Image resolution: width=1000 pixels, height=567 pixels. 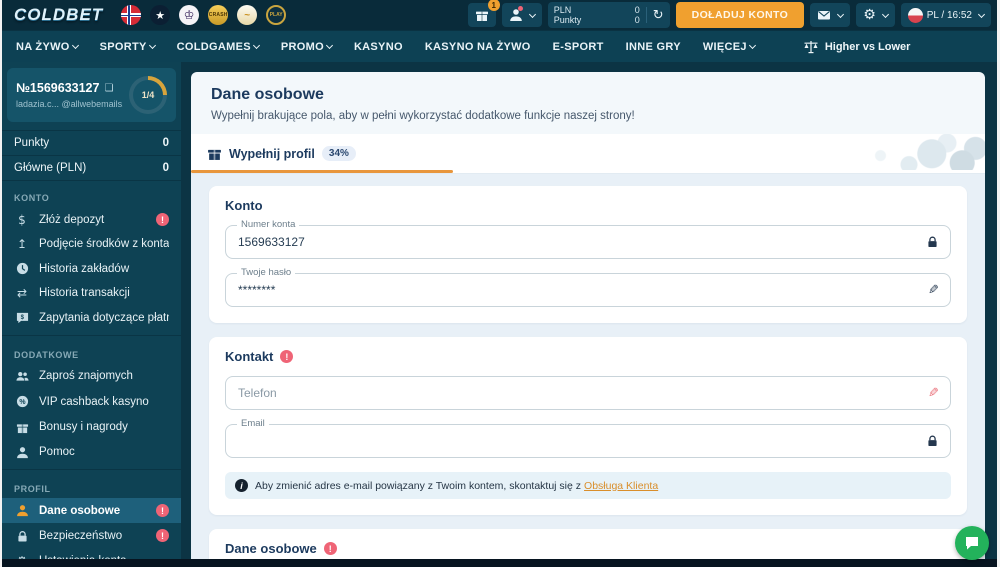 What do you see at coordinates (247, 15) in the screenshot?
I see `duck-game-icon: ~` at bounding box center [247, 15].